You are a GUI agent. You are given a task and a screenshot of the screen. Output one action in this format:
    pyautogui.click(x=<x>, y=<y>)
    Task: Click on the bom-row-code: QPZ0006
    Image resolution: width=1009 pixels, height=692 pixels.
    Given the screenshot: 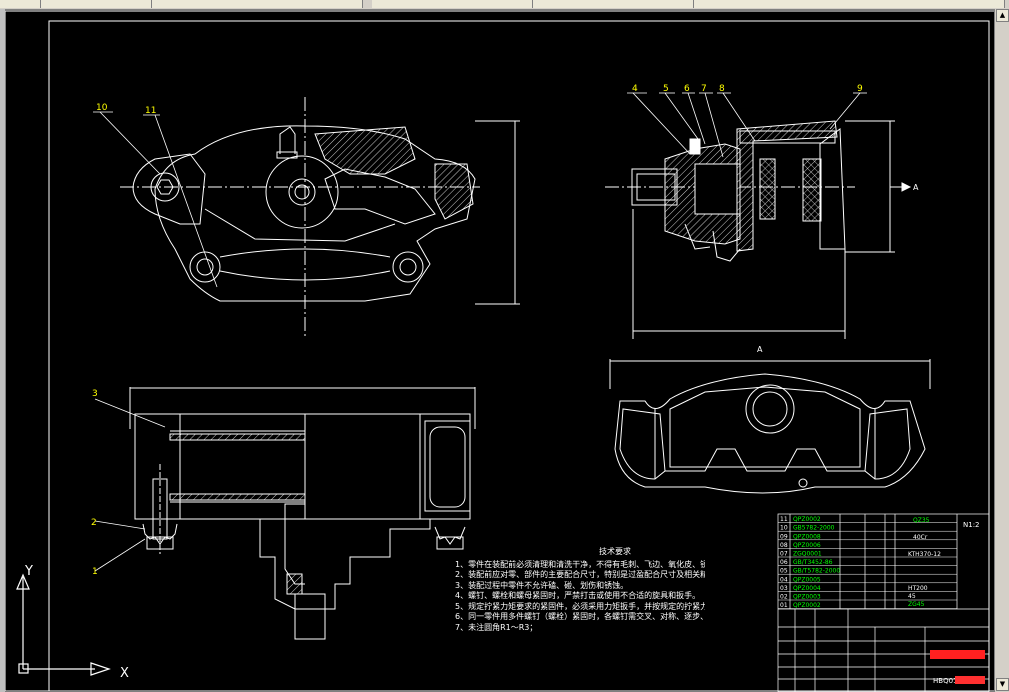 What is the action you would take?
    pyautogui.click(x=807, y=545)
    